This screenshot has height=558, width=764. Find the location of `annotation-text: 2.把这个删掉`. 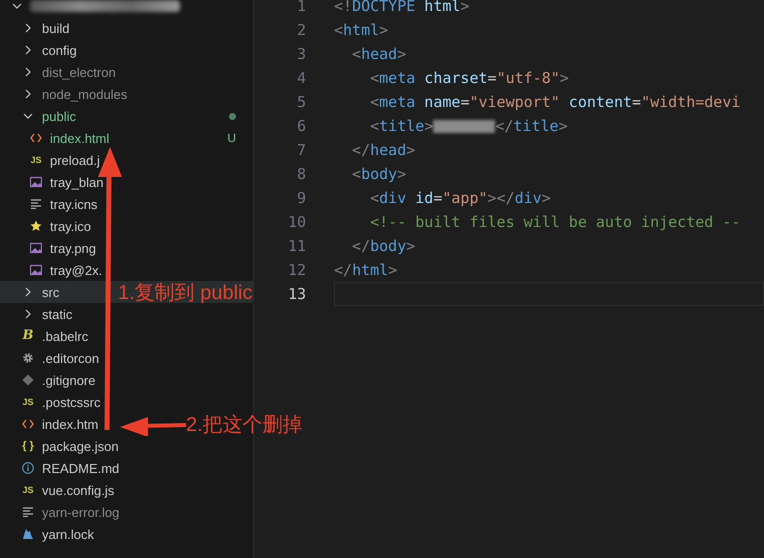

annotation-text: 2.把这个删掉 is located at coordinates (244, 425).